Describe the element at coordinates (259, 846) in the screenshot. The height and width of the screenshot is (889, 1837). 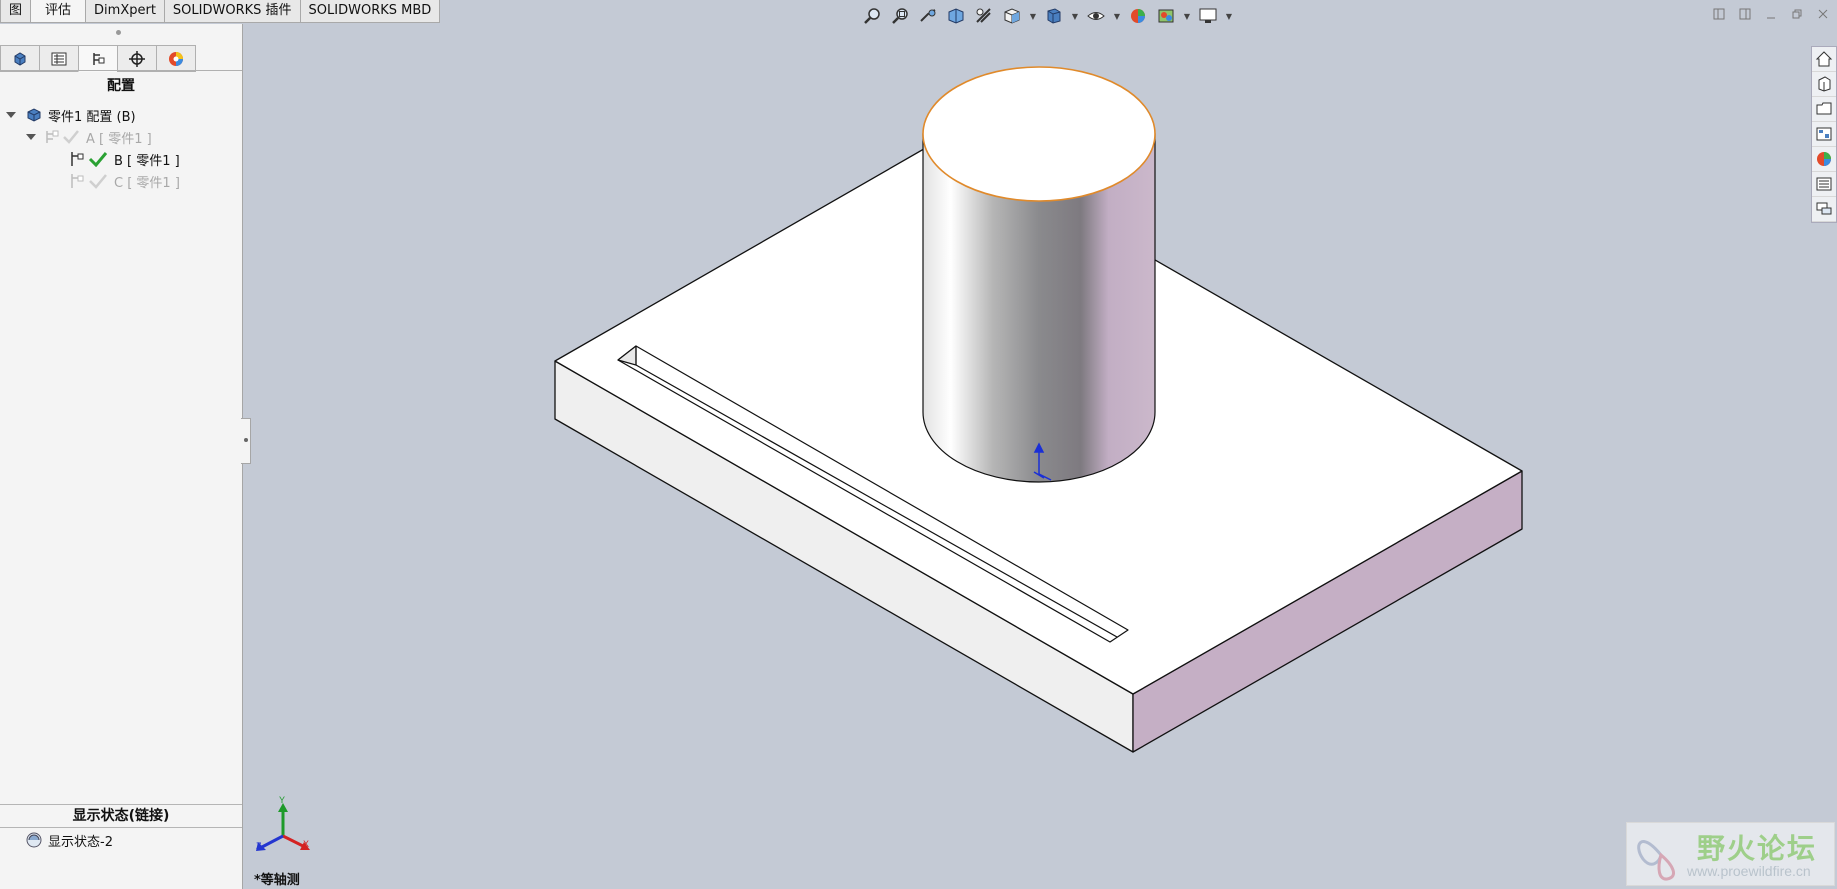
I see `triad-z-label: Z` at that location.